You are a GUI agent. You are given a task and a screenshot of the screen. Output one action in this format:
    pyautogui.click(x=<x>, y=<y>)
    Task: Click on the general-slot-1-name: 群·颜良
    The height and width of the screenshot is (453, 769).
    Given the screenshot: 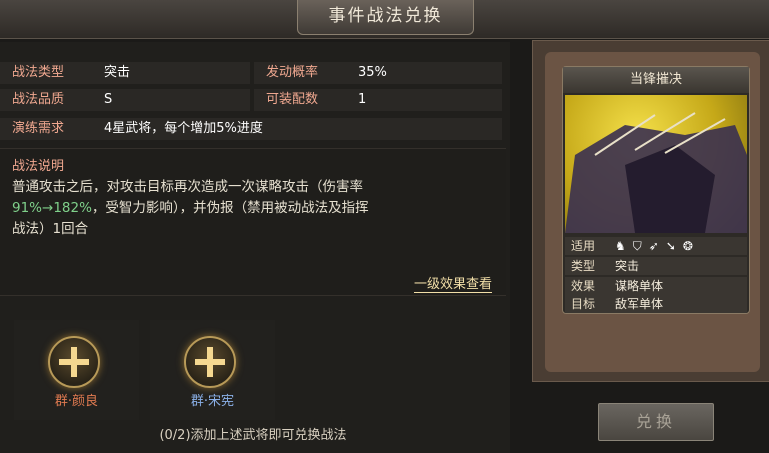 What is the action you would take?
    pyautogui.click(x=76, y=401)
    